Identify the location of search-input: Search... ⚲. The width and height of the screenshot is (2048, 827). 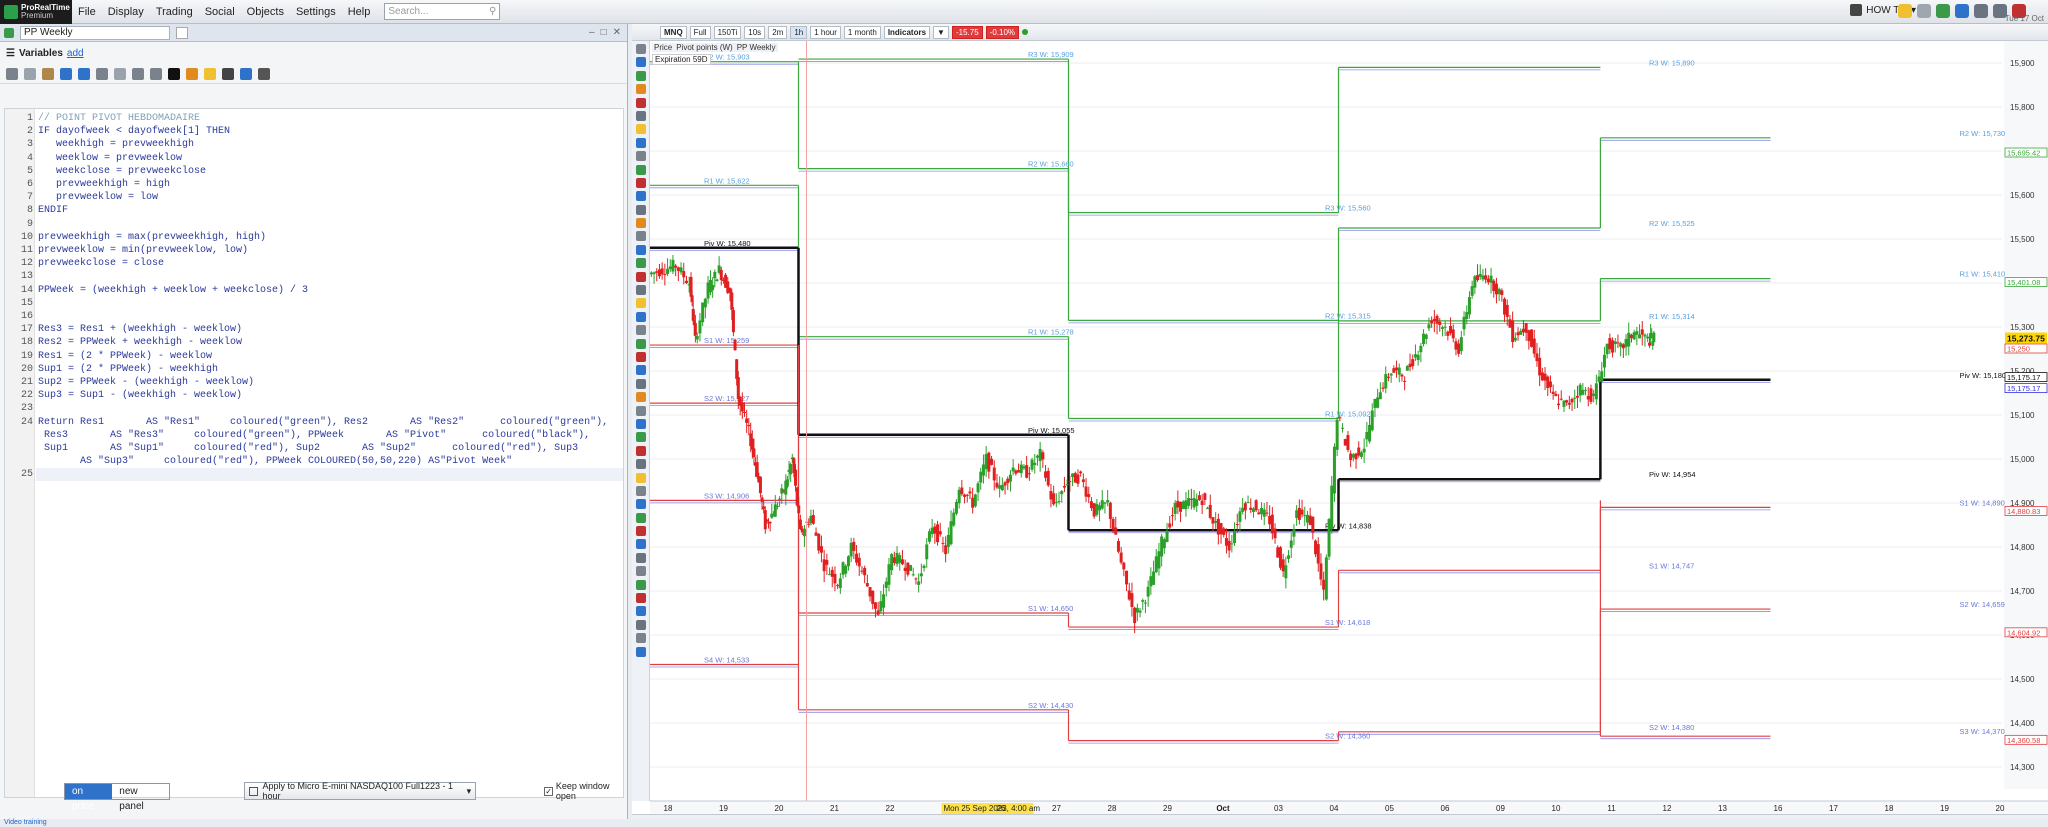
(442, 11).